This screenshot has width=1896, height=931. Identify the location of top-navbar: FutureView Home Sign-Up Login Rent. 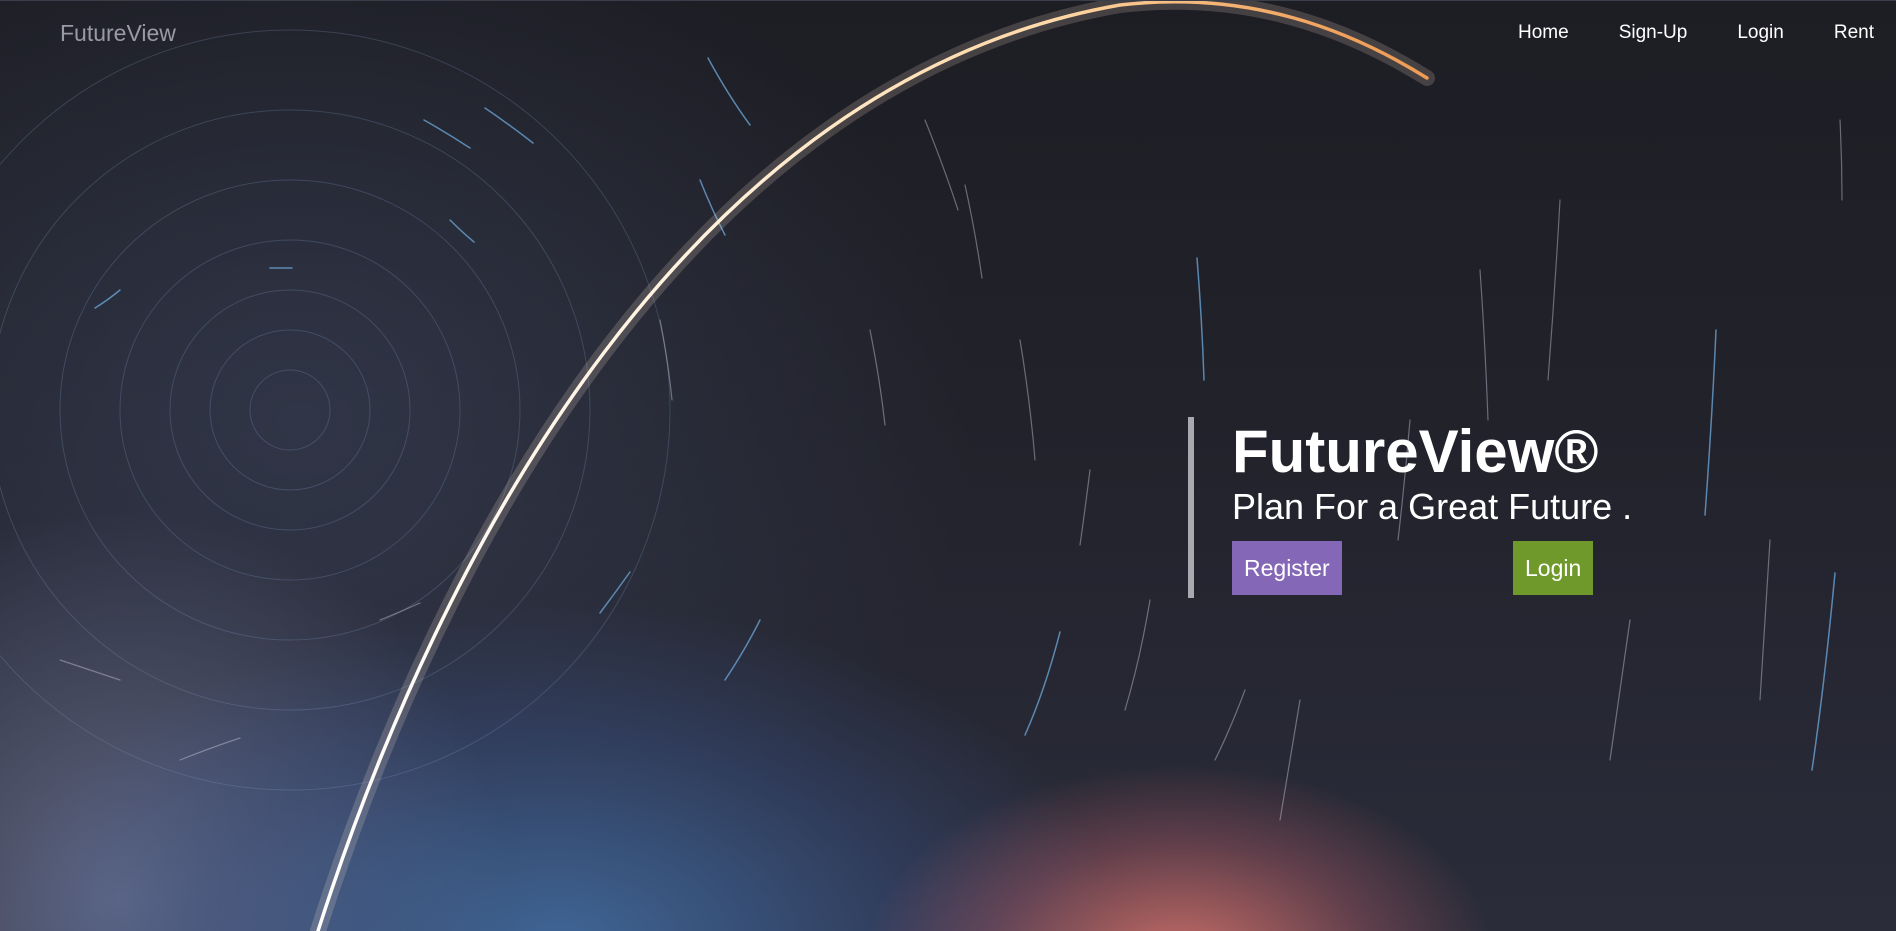
(948, 32).